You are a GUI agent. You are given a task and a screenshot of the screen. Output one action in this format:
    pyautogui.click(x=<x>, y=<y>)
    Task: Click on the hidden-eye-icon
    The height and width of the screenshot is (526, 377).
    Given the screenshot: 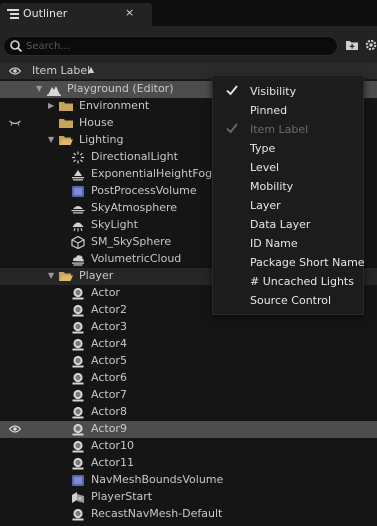 What is the action you would take?
    pyautogui.click(x=15, y=123)
    